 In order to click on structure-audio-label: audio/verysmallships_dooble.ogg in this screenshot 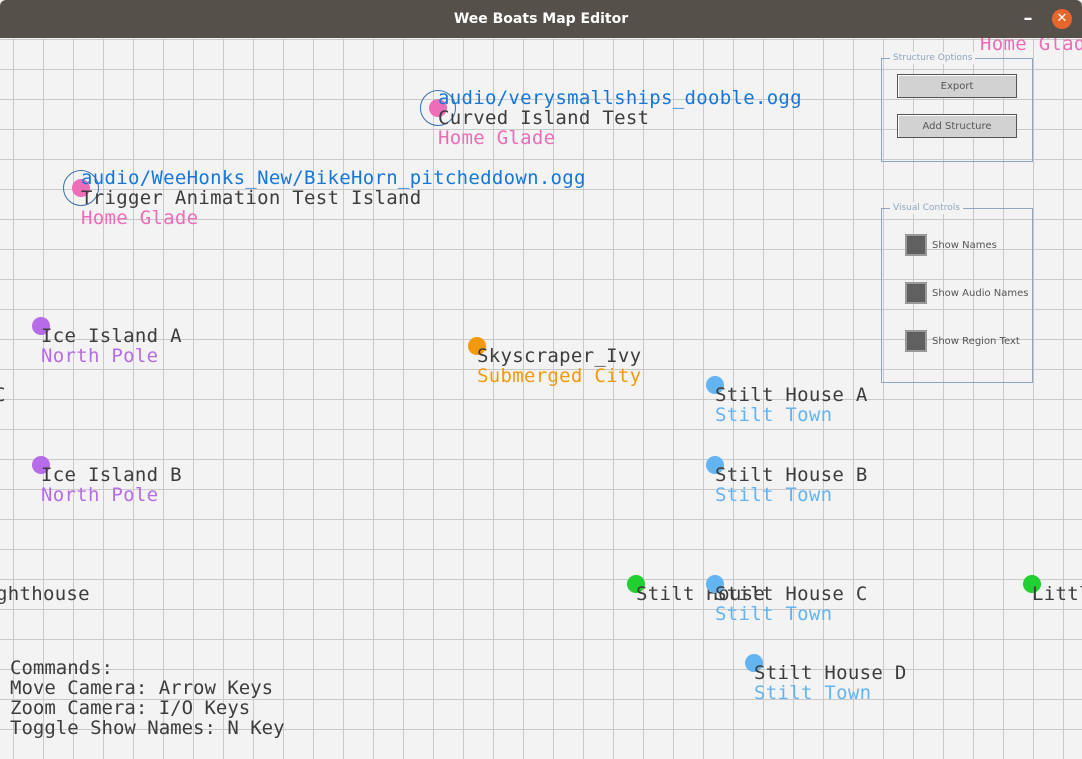, I will do `click(620, 98)`.